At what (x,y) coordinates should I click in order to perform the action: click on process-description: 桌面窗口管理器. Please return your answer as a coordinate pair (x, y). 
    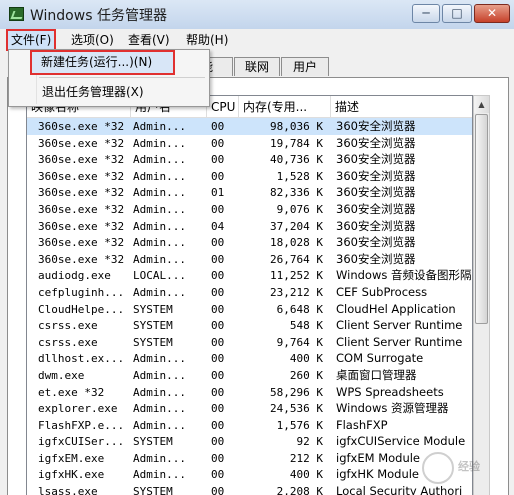
    Looking at the image, I should click on (376, 374).